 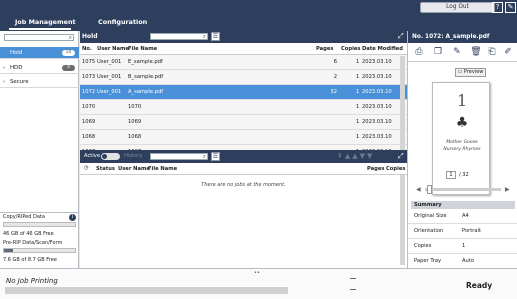 What do you see at coordinates (39, 53) in the screenshot?
I see `nav-item-hold: Hold 10` at bounding box center [39, 53].